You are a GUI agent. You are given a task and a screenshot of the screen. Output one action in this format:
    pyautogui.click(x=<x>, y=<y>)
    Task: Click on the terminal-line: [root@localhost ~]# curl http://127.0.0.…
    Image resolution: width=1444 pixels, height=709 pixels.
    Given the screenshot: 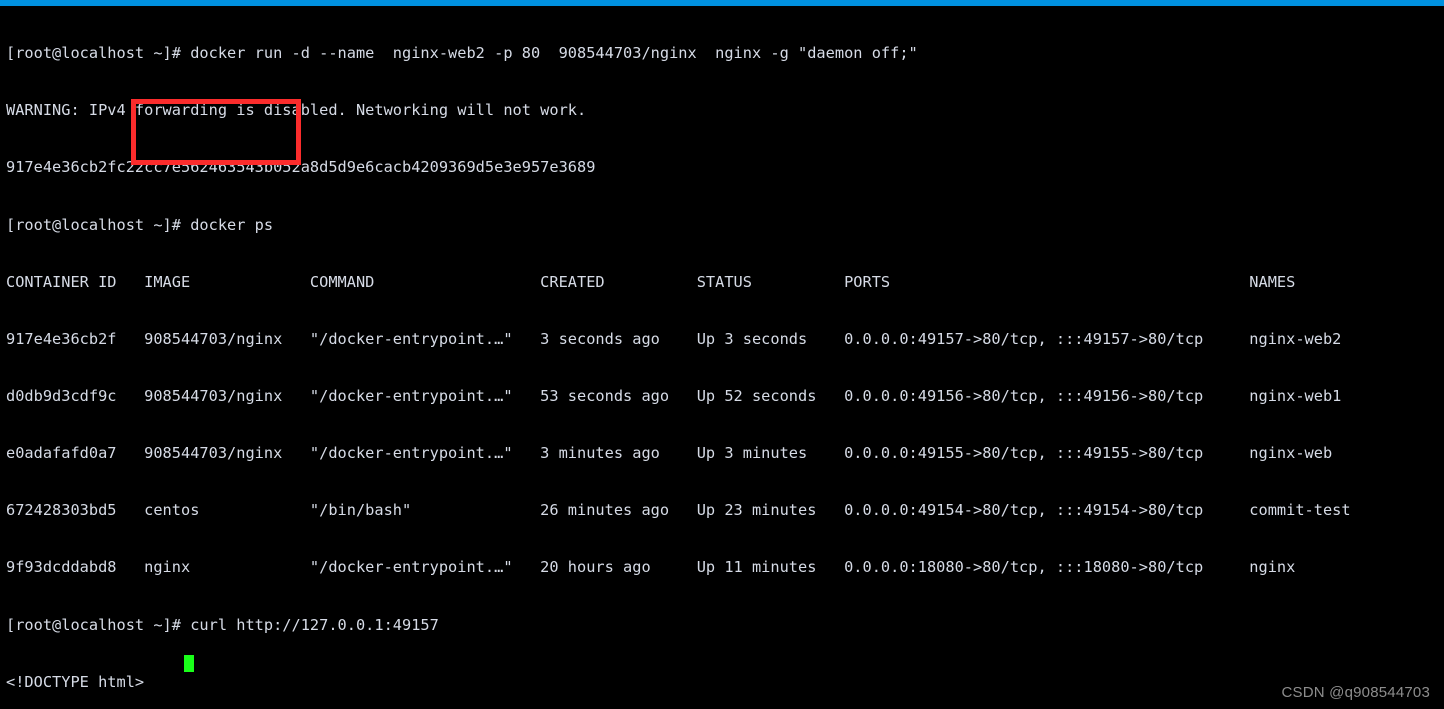 What is the action you would take?
    pyautogui.click(x=222, y=624)
    